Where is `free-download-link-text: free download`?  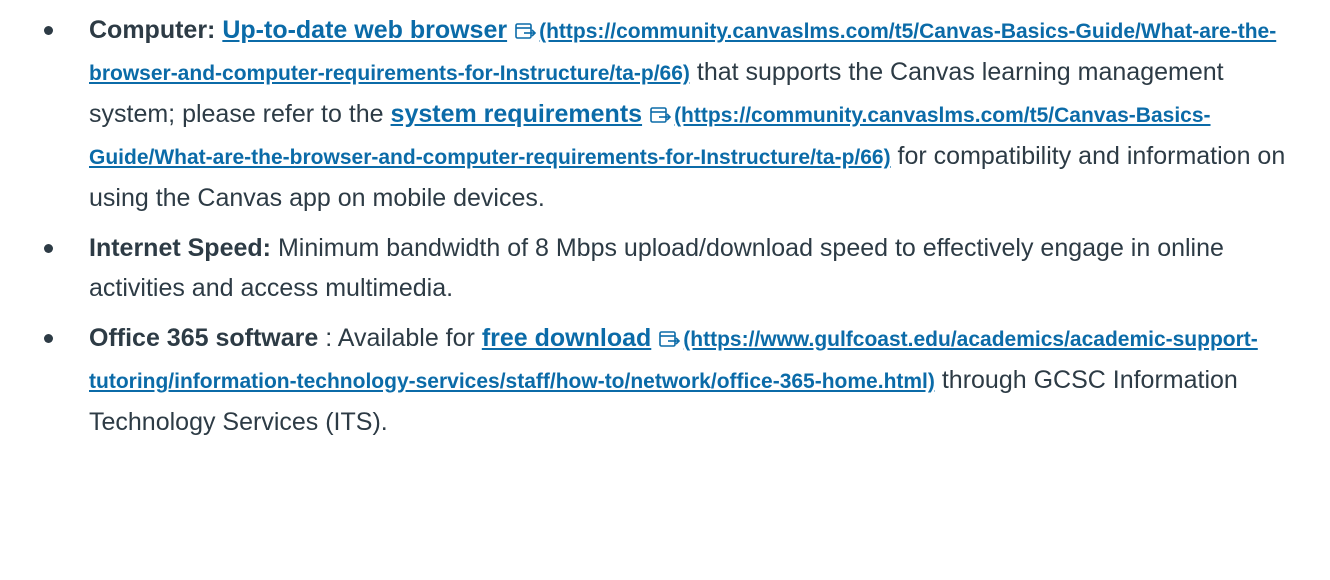
free-download-link-text: free download is located at coordinates (566, 338).